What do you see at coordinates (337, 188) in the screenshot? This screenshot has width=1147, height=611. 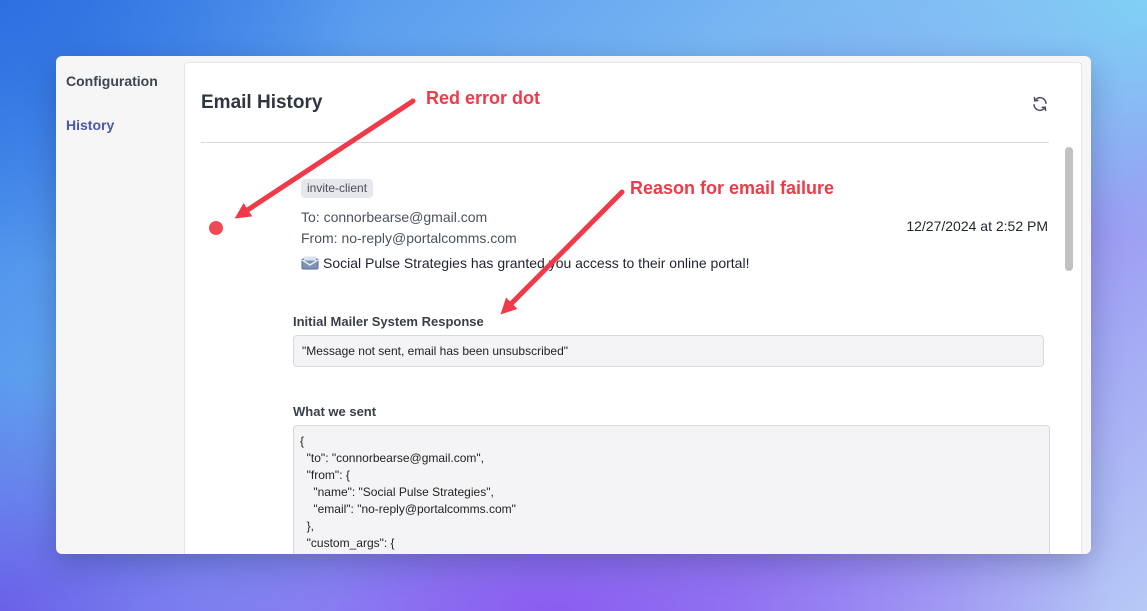 I see `template-tag: invite-client` at bounding box center [337, 188].